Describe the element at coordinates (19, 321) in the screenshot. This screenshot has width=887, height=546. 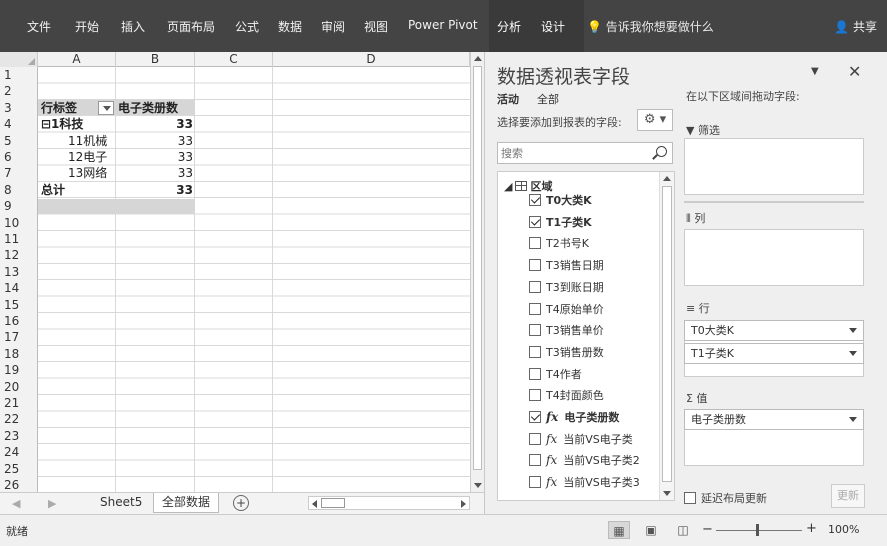
I see `row-header: 16` at that location.